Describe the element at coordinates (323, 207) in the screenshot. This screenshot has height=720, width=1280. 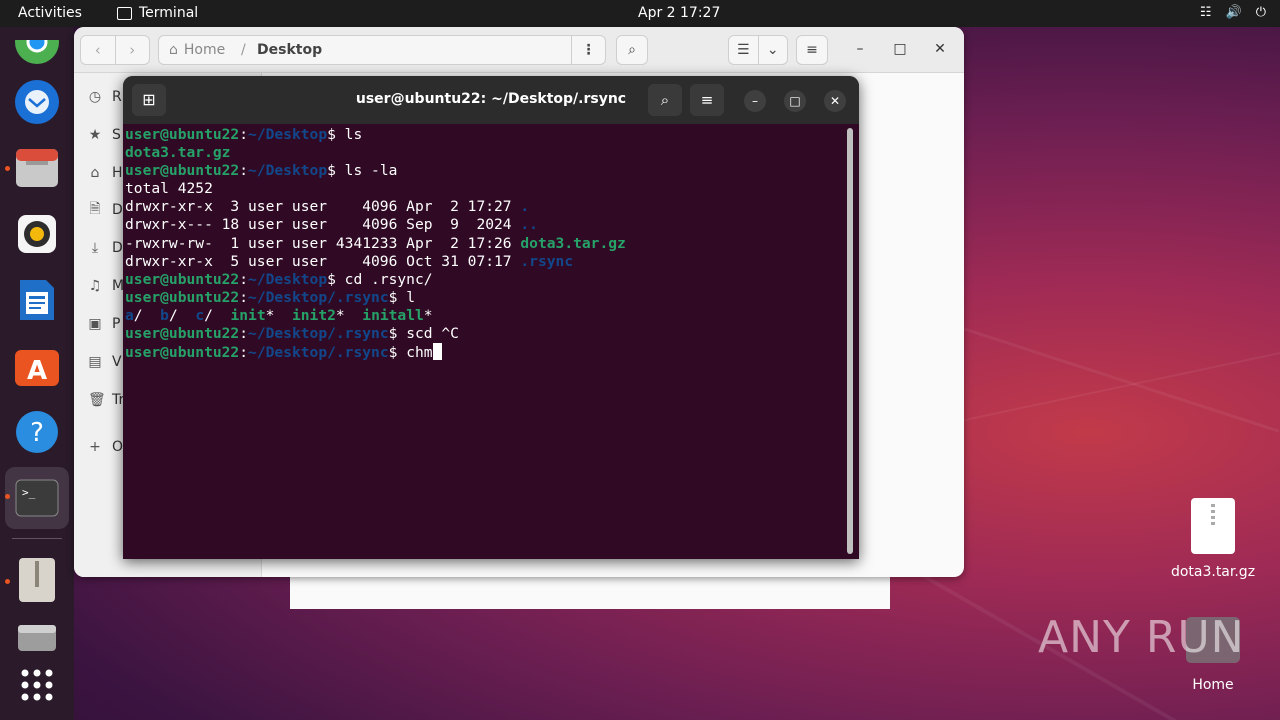
I see `output-text: drwxr-xr-x 3 user user 4096 Apr 2 17:27` at that location.